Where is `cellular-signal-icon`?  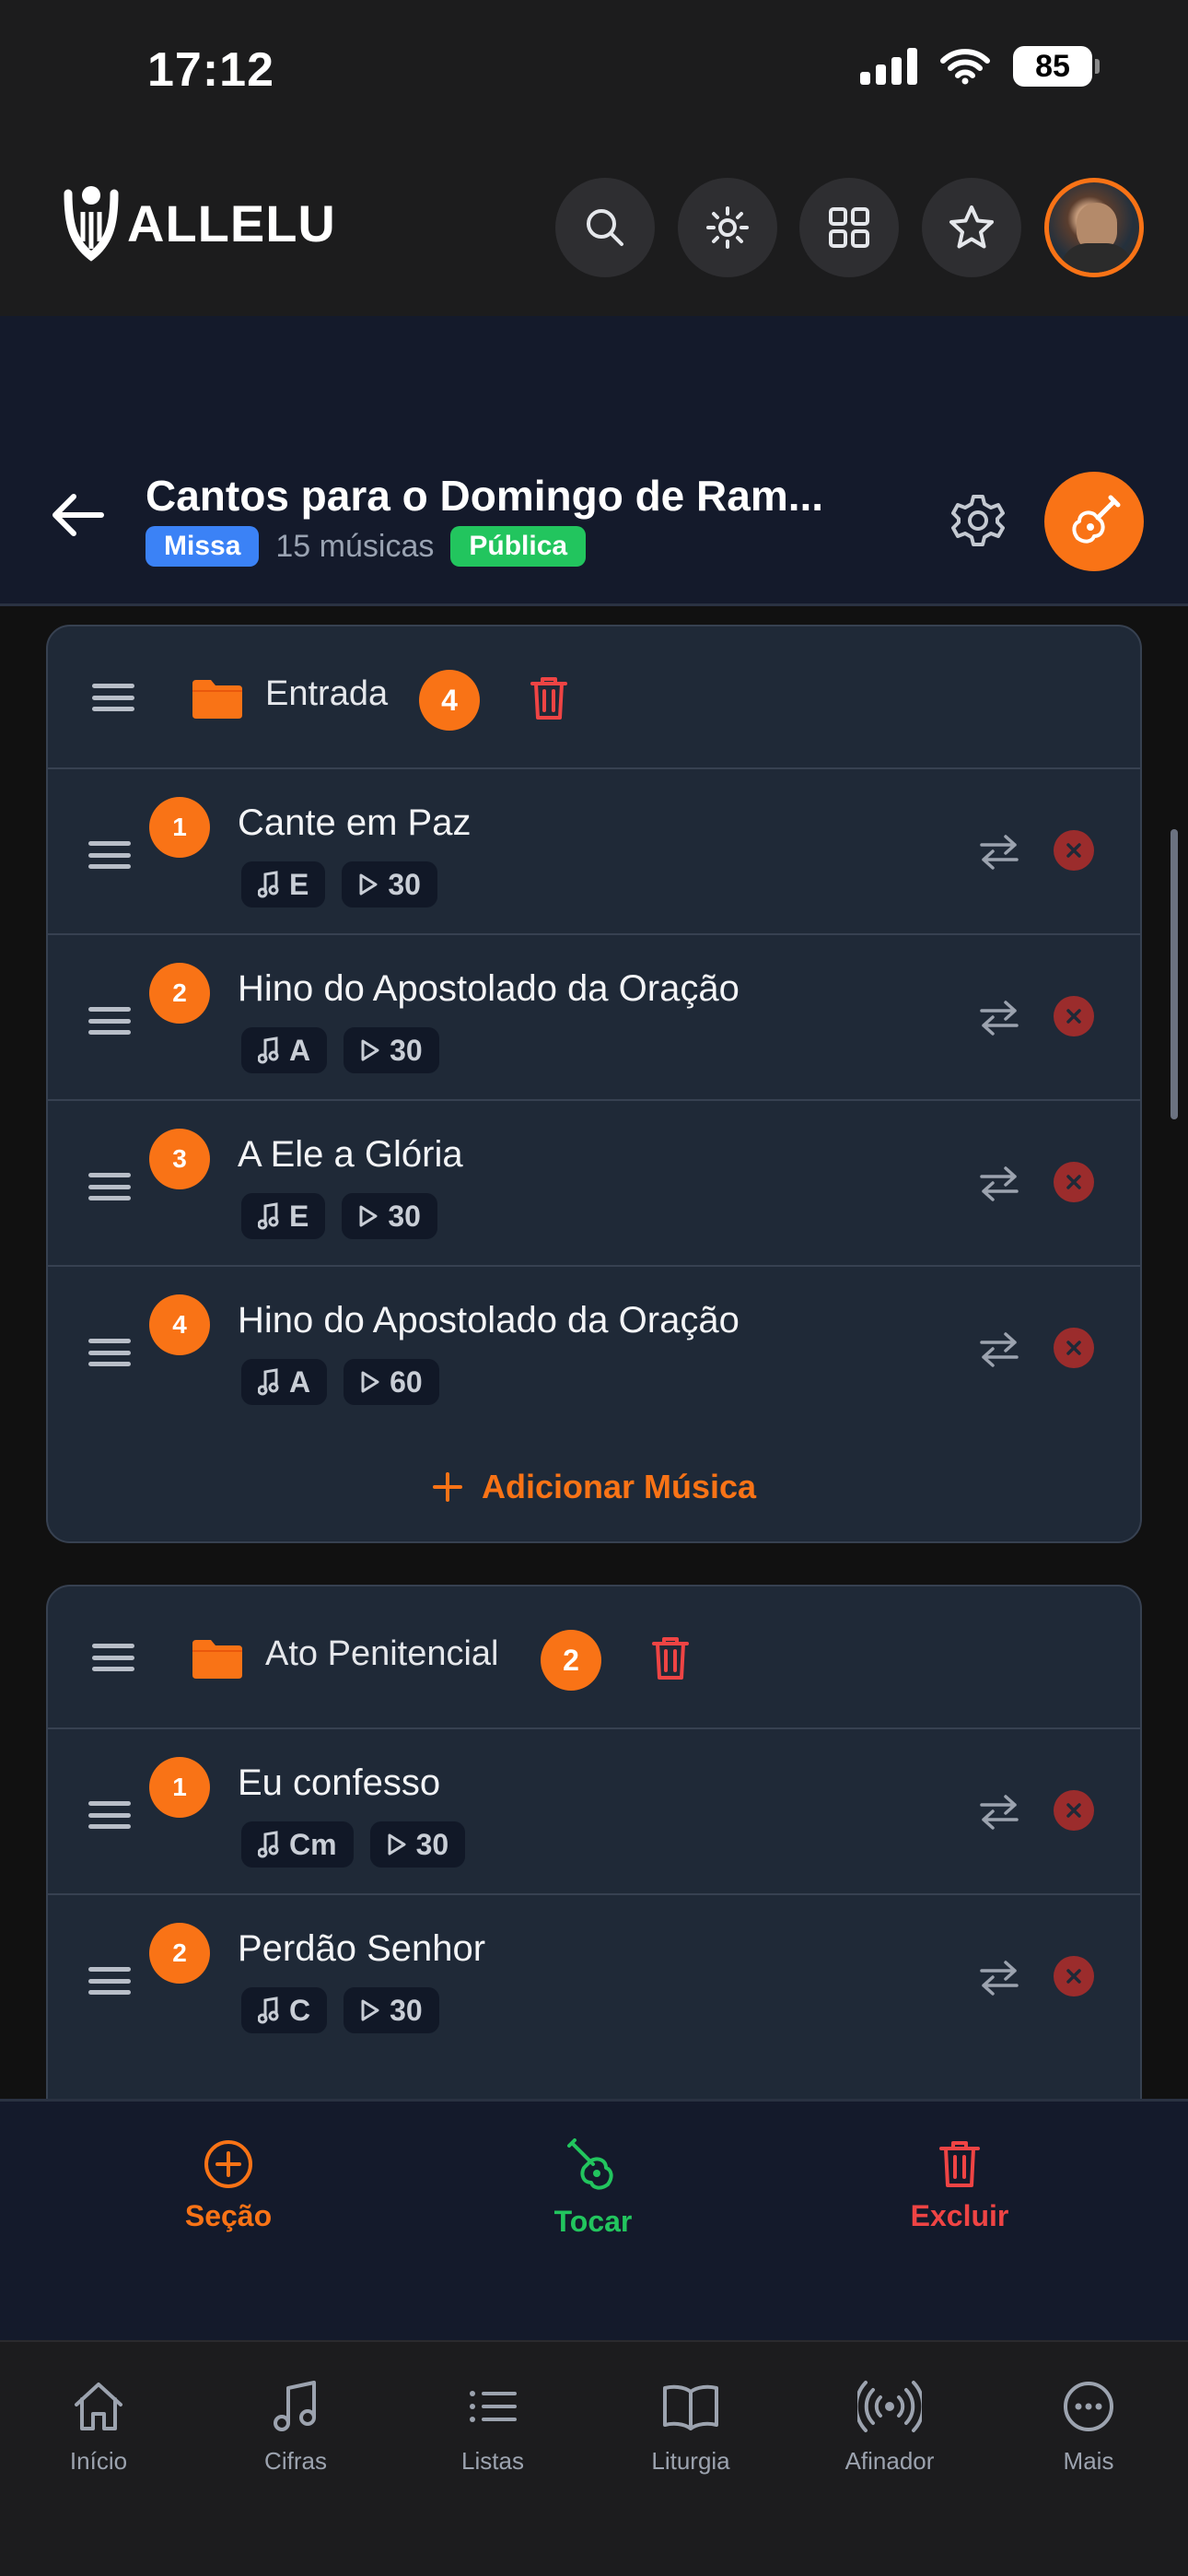
cellular-signal-icon is located at coordinates (888, 66).